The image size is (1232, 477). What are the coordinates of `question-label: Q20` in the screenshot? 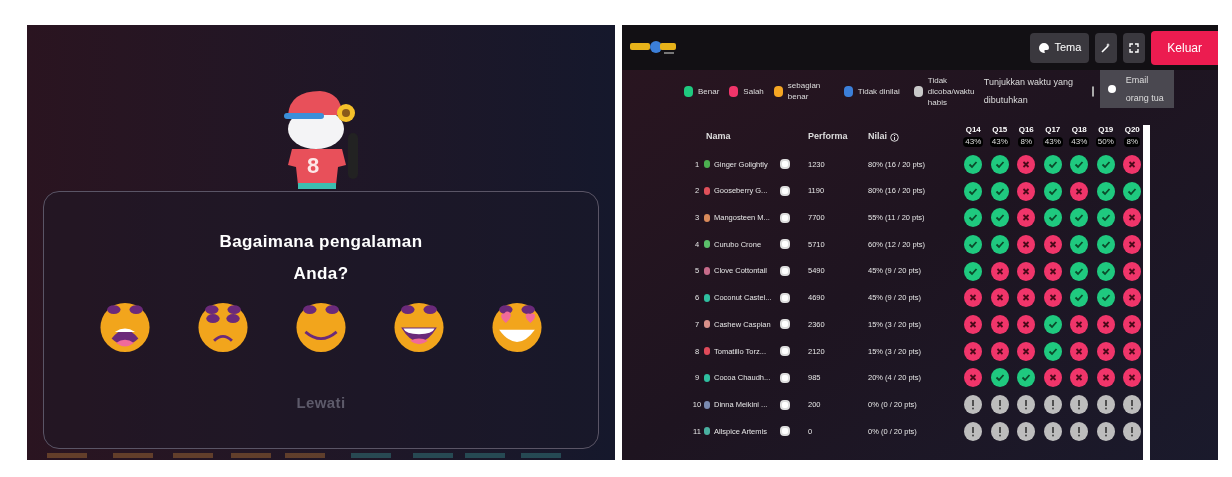 It's located at (1132, 130).